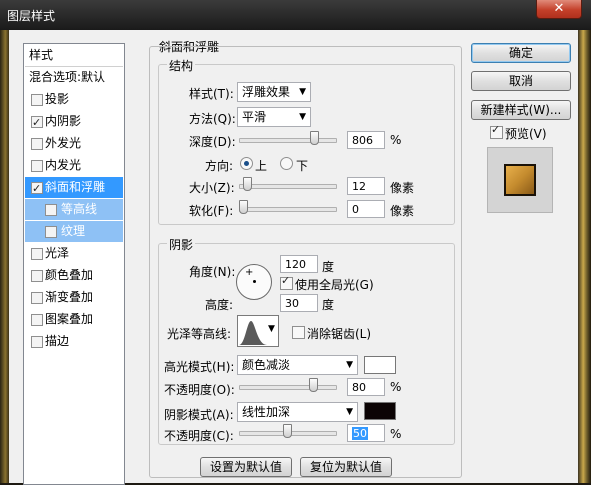  Describe the element at coordinates (67, 77) in the screenshot. I see `style-list-item-label: 混合选项:默认` at that location.